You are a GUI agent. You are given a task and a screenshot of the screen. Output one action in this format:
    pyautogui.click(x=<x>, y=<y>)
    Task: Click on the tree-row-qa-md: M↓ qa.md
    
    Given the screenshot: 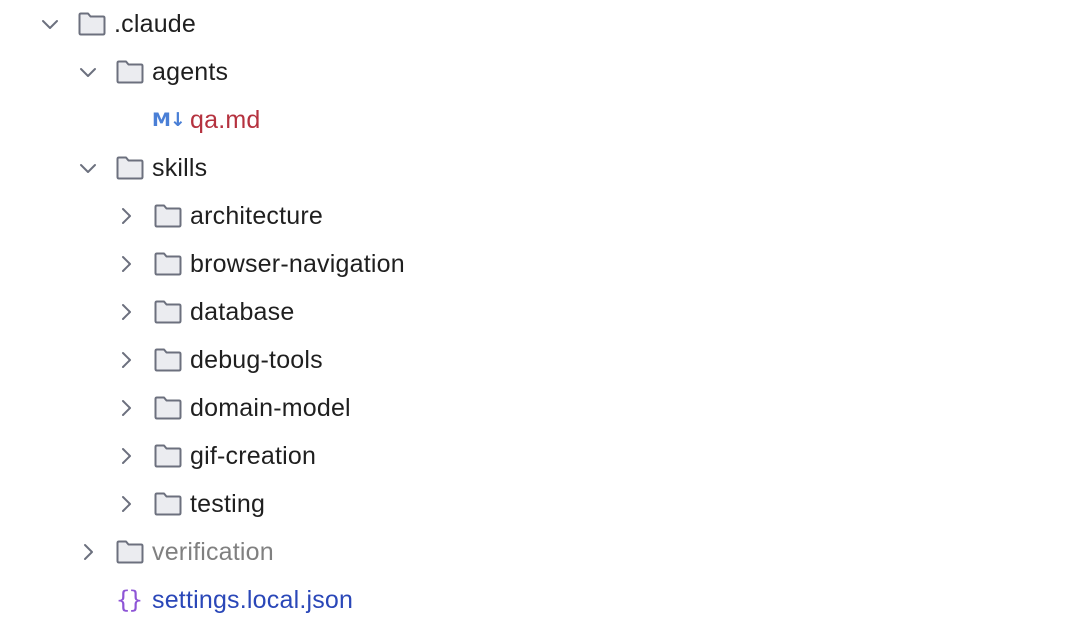 What is the action you would take?
    pyautogui.click(x=539, y=120)
    